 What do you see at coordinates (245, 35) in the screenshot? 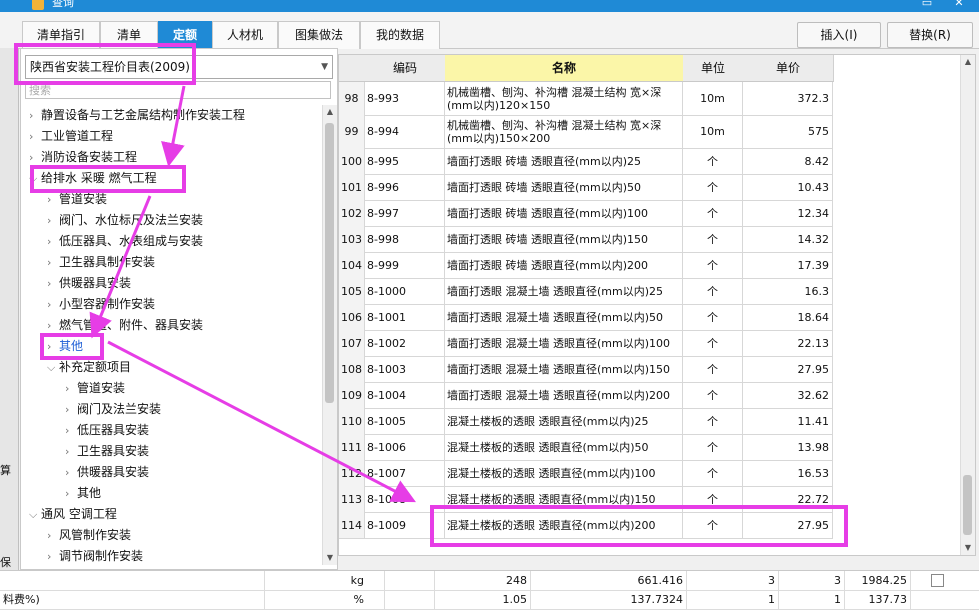
I see `tab-labor-material: 人材机` at bounding box center [245, 35].